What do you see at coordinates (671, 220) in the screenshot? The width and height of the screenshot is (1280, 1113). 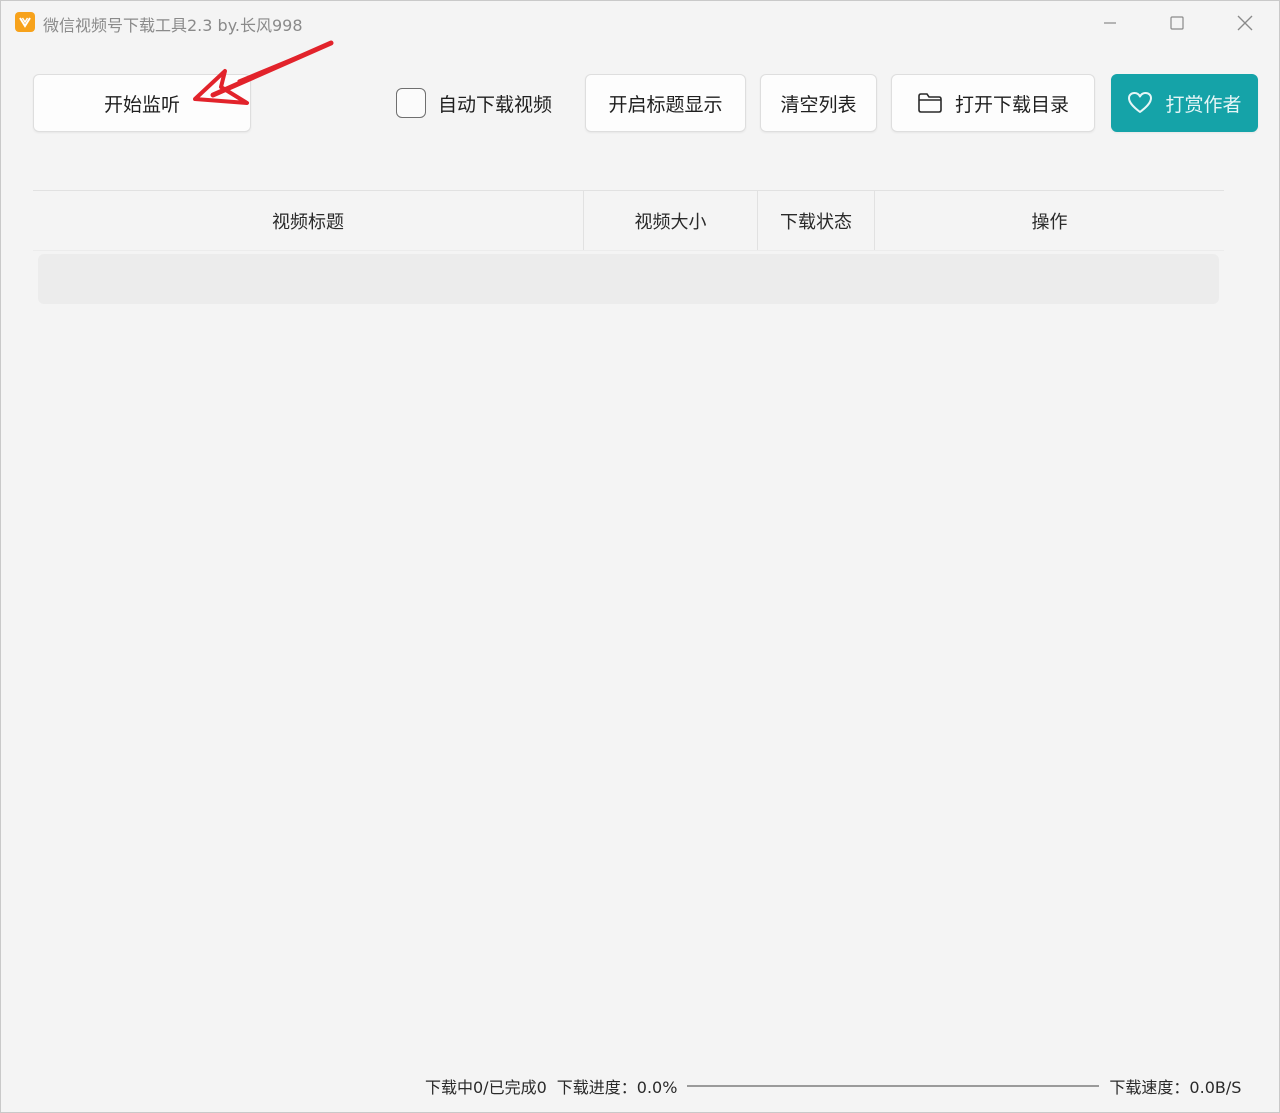 I see `column-header-size: 视频大小` at bounding box center [671, 220].